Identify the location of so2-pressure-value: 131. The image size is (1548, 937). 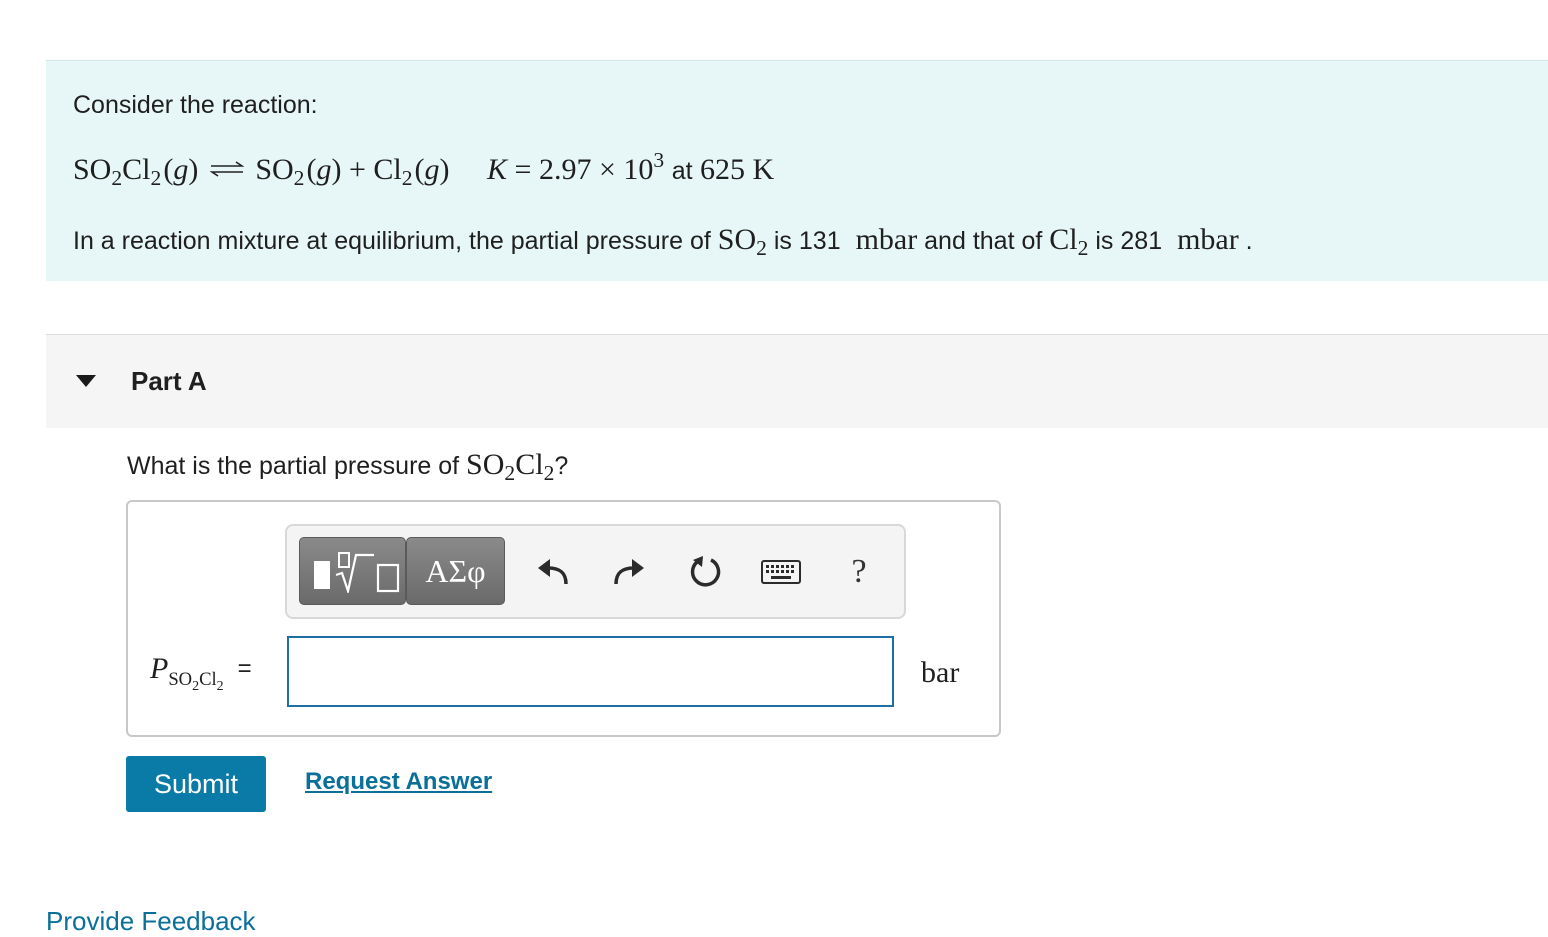
(819, 241).